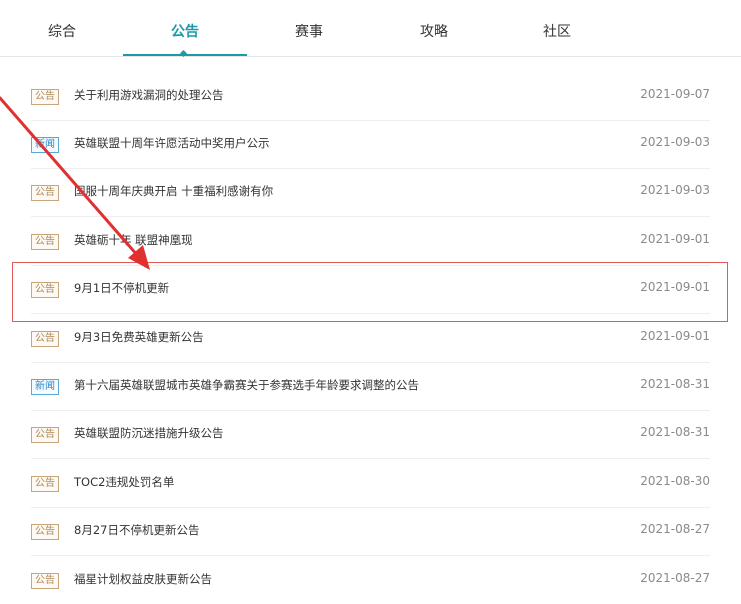  I want to click on tab-general: 综合, so click(62, 28).